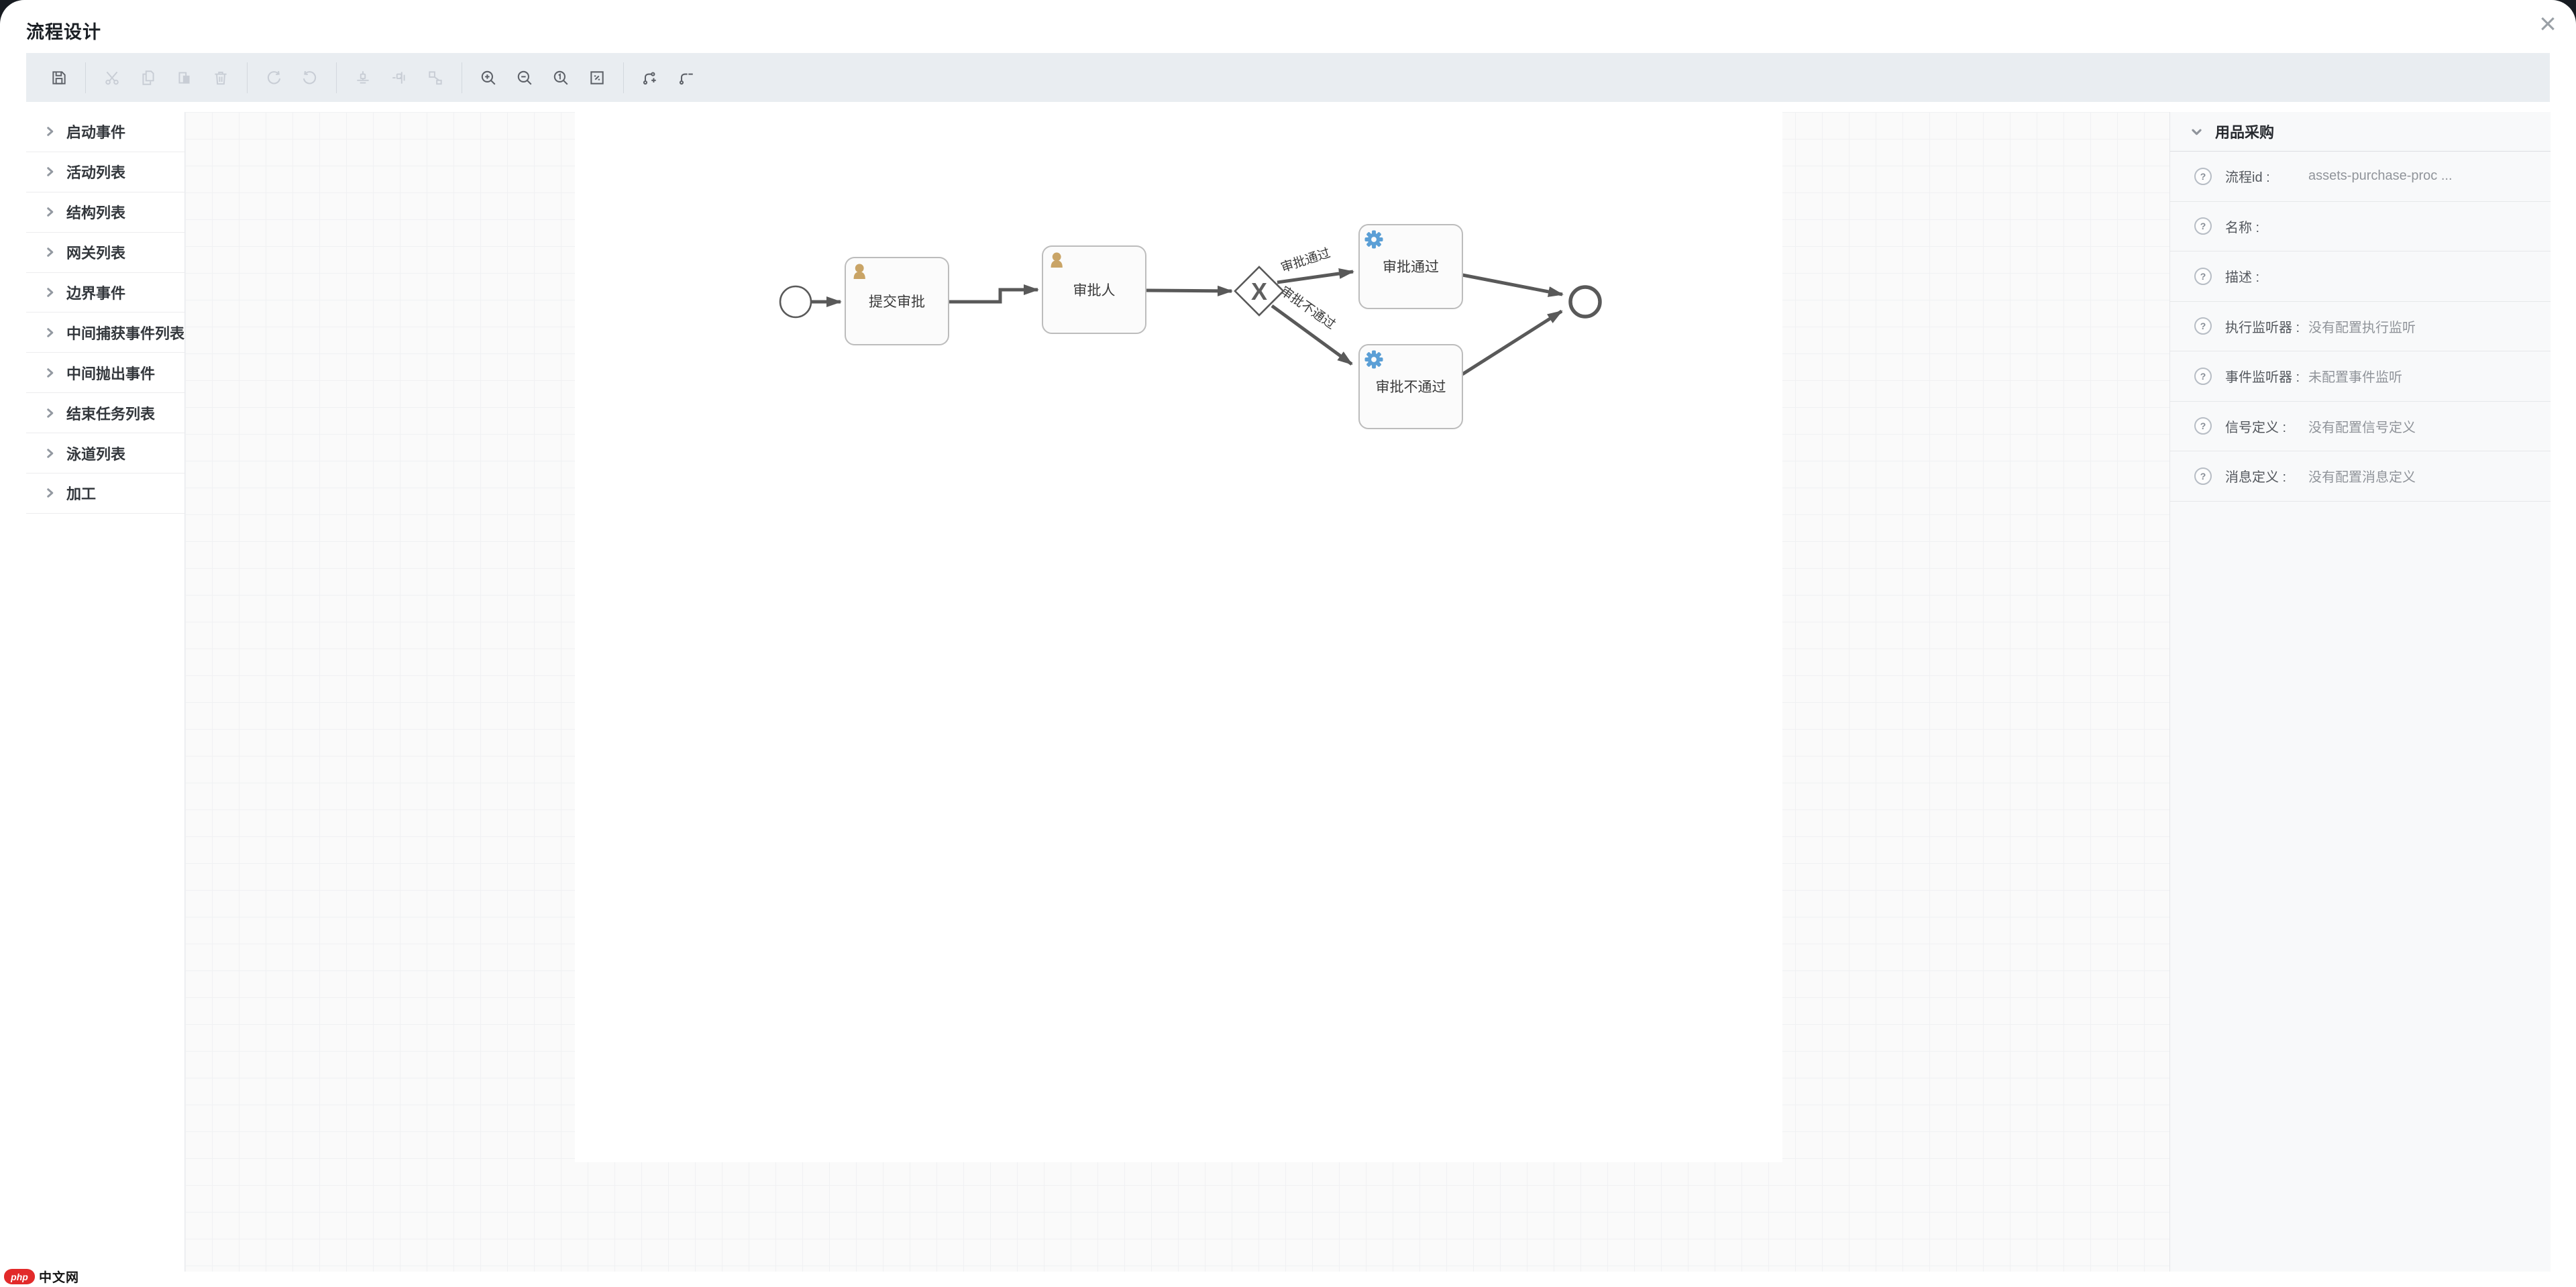 Image resolution: width=2576 pixels, height=1287 pixels. Describe the element at coordinates (2360, 376) in the screenshot. I see `property-row-event-listener: ? 事件监听器 : 未配置事件监听` at that location.